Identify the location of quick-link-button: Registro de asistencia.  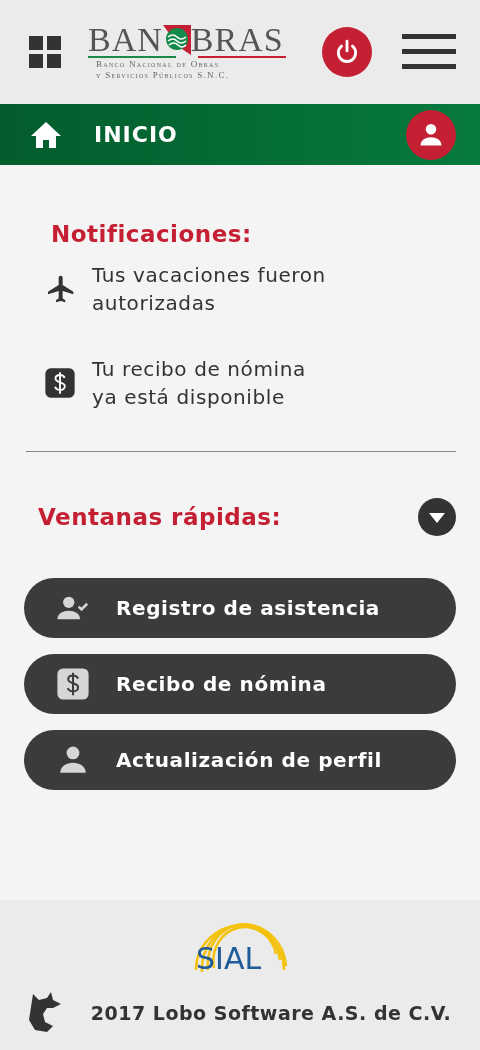
(240, 608).